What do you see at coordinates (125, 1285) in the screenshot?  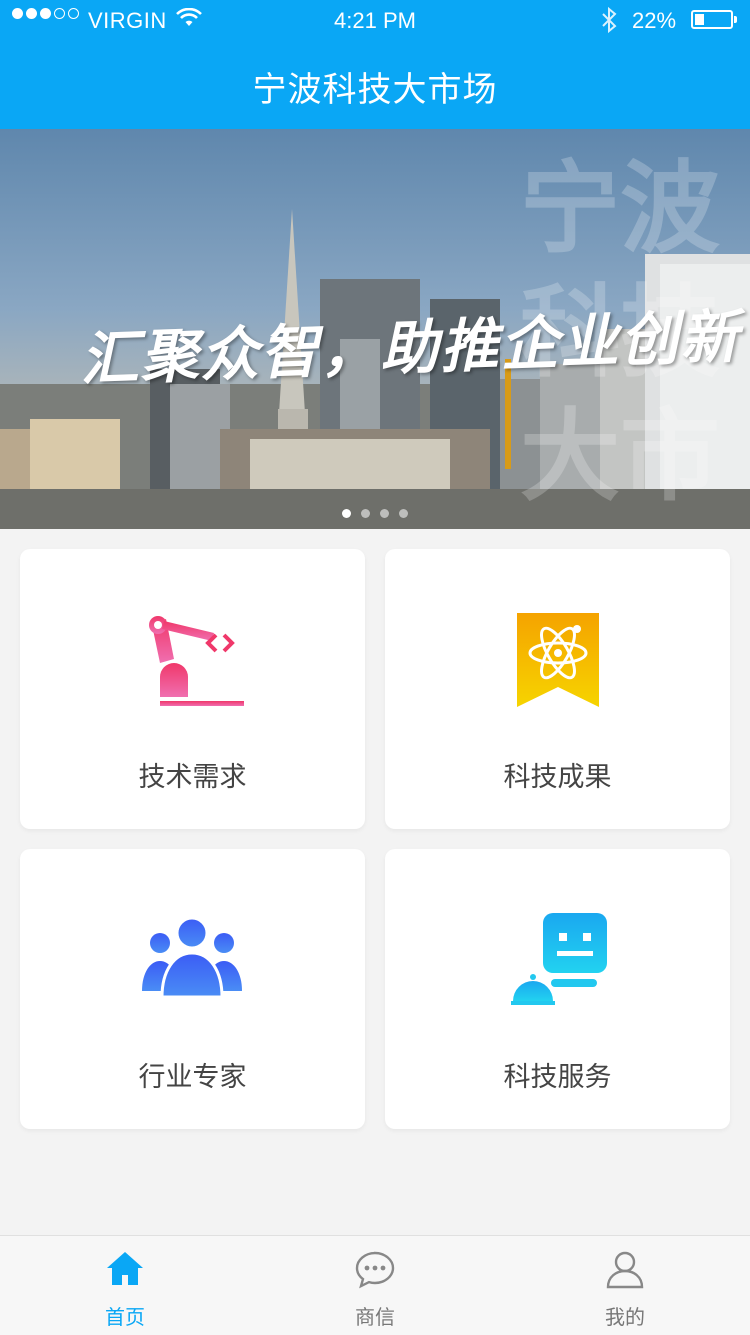 I see `tab-home: 首页` at bounding box center [125, 1285].